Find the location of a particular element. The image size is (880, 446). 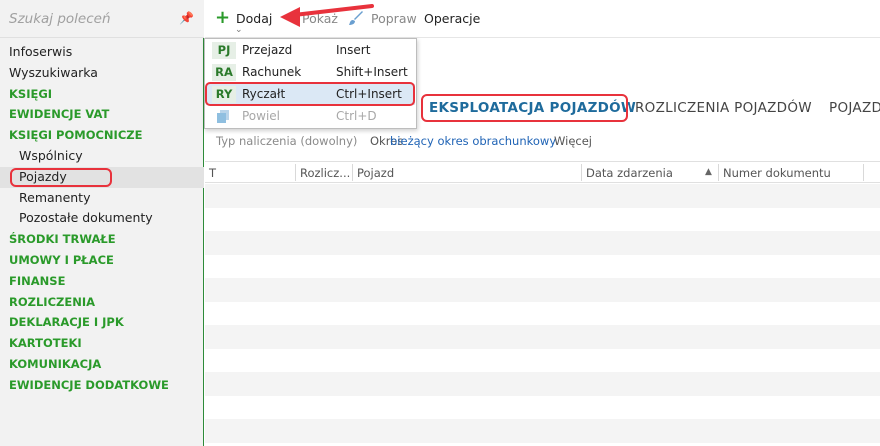

sidebar-item-label: DEKLARACJE I JPK is located at coordinates (66, 322).